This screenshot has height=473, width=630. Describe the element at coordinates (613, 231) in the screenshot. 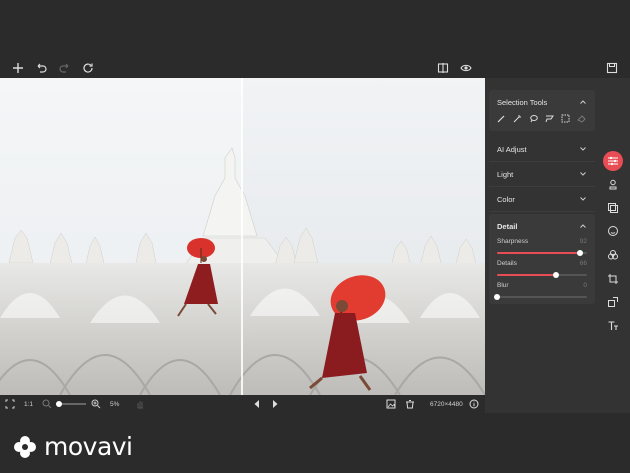

I see `face-retouch-icon` at that location.